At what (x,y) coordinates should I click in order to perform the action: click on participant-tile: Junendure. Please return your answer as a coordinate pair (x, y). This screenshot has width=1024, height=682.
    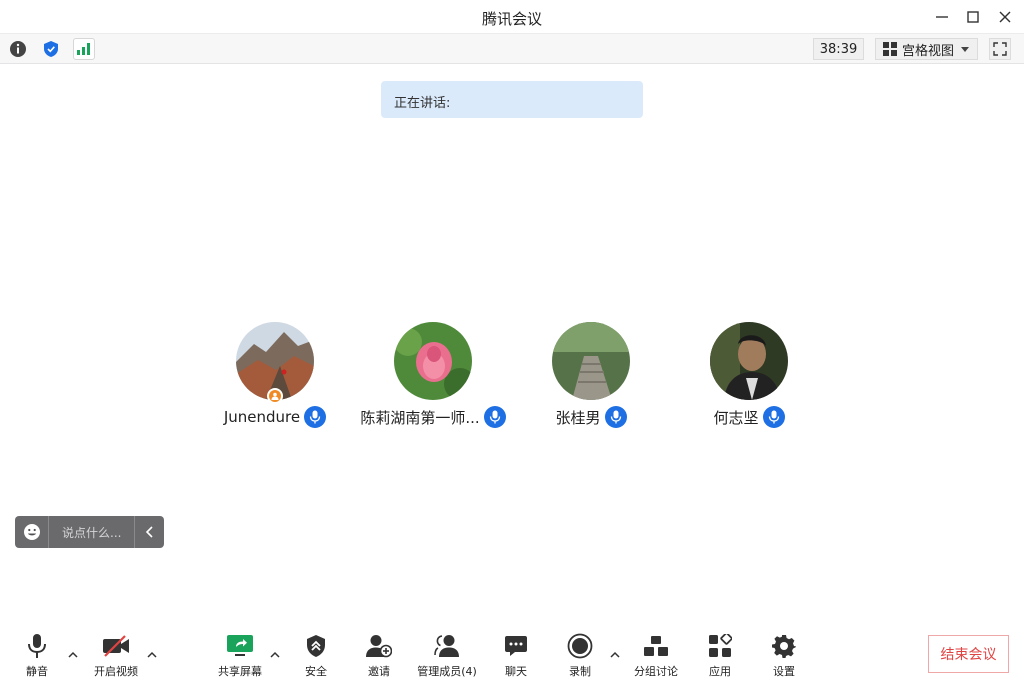
    Looking at the image, I should click on (275, 377).